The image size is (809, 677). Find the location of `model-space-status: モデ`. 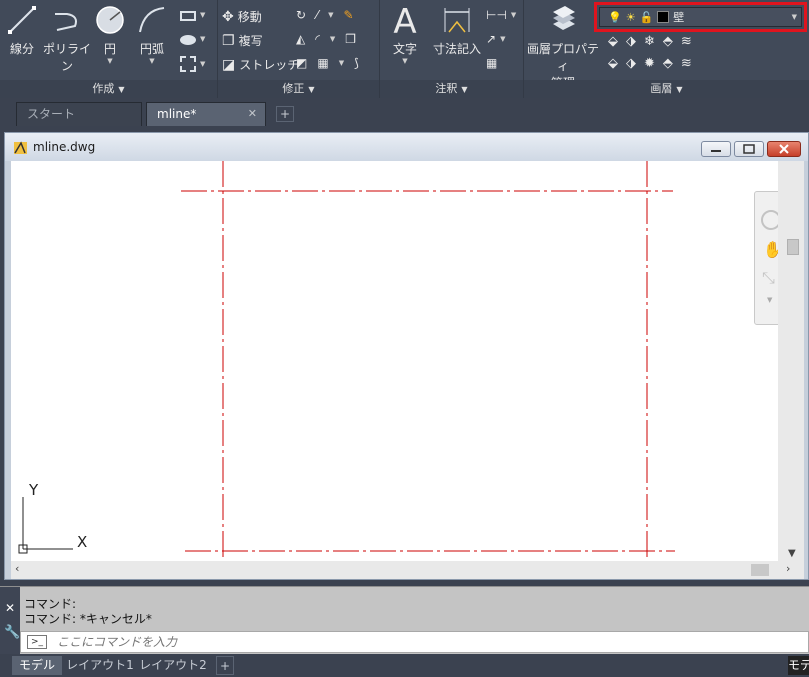

model-space-status: モデ is located at coordinates (798, 665).